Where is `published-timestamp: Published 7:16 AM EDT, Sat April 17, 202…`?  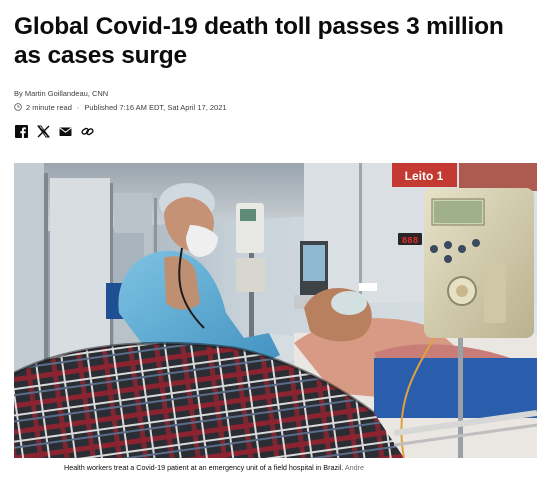 published-timestamp: Published 7:16 AM EDT, Sat April 17, 202… is located at coordinates (155, 107).